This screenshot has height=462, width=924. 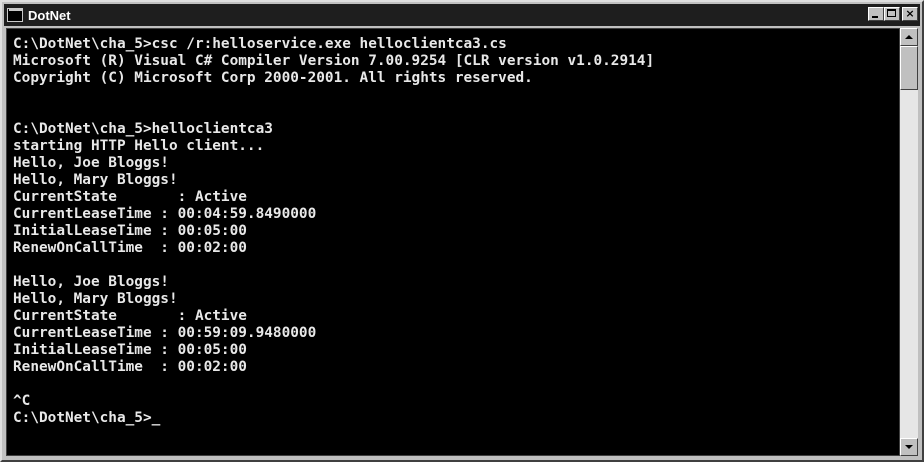 I want to click on down-arrow-icon, so click(x=909, y=447).